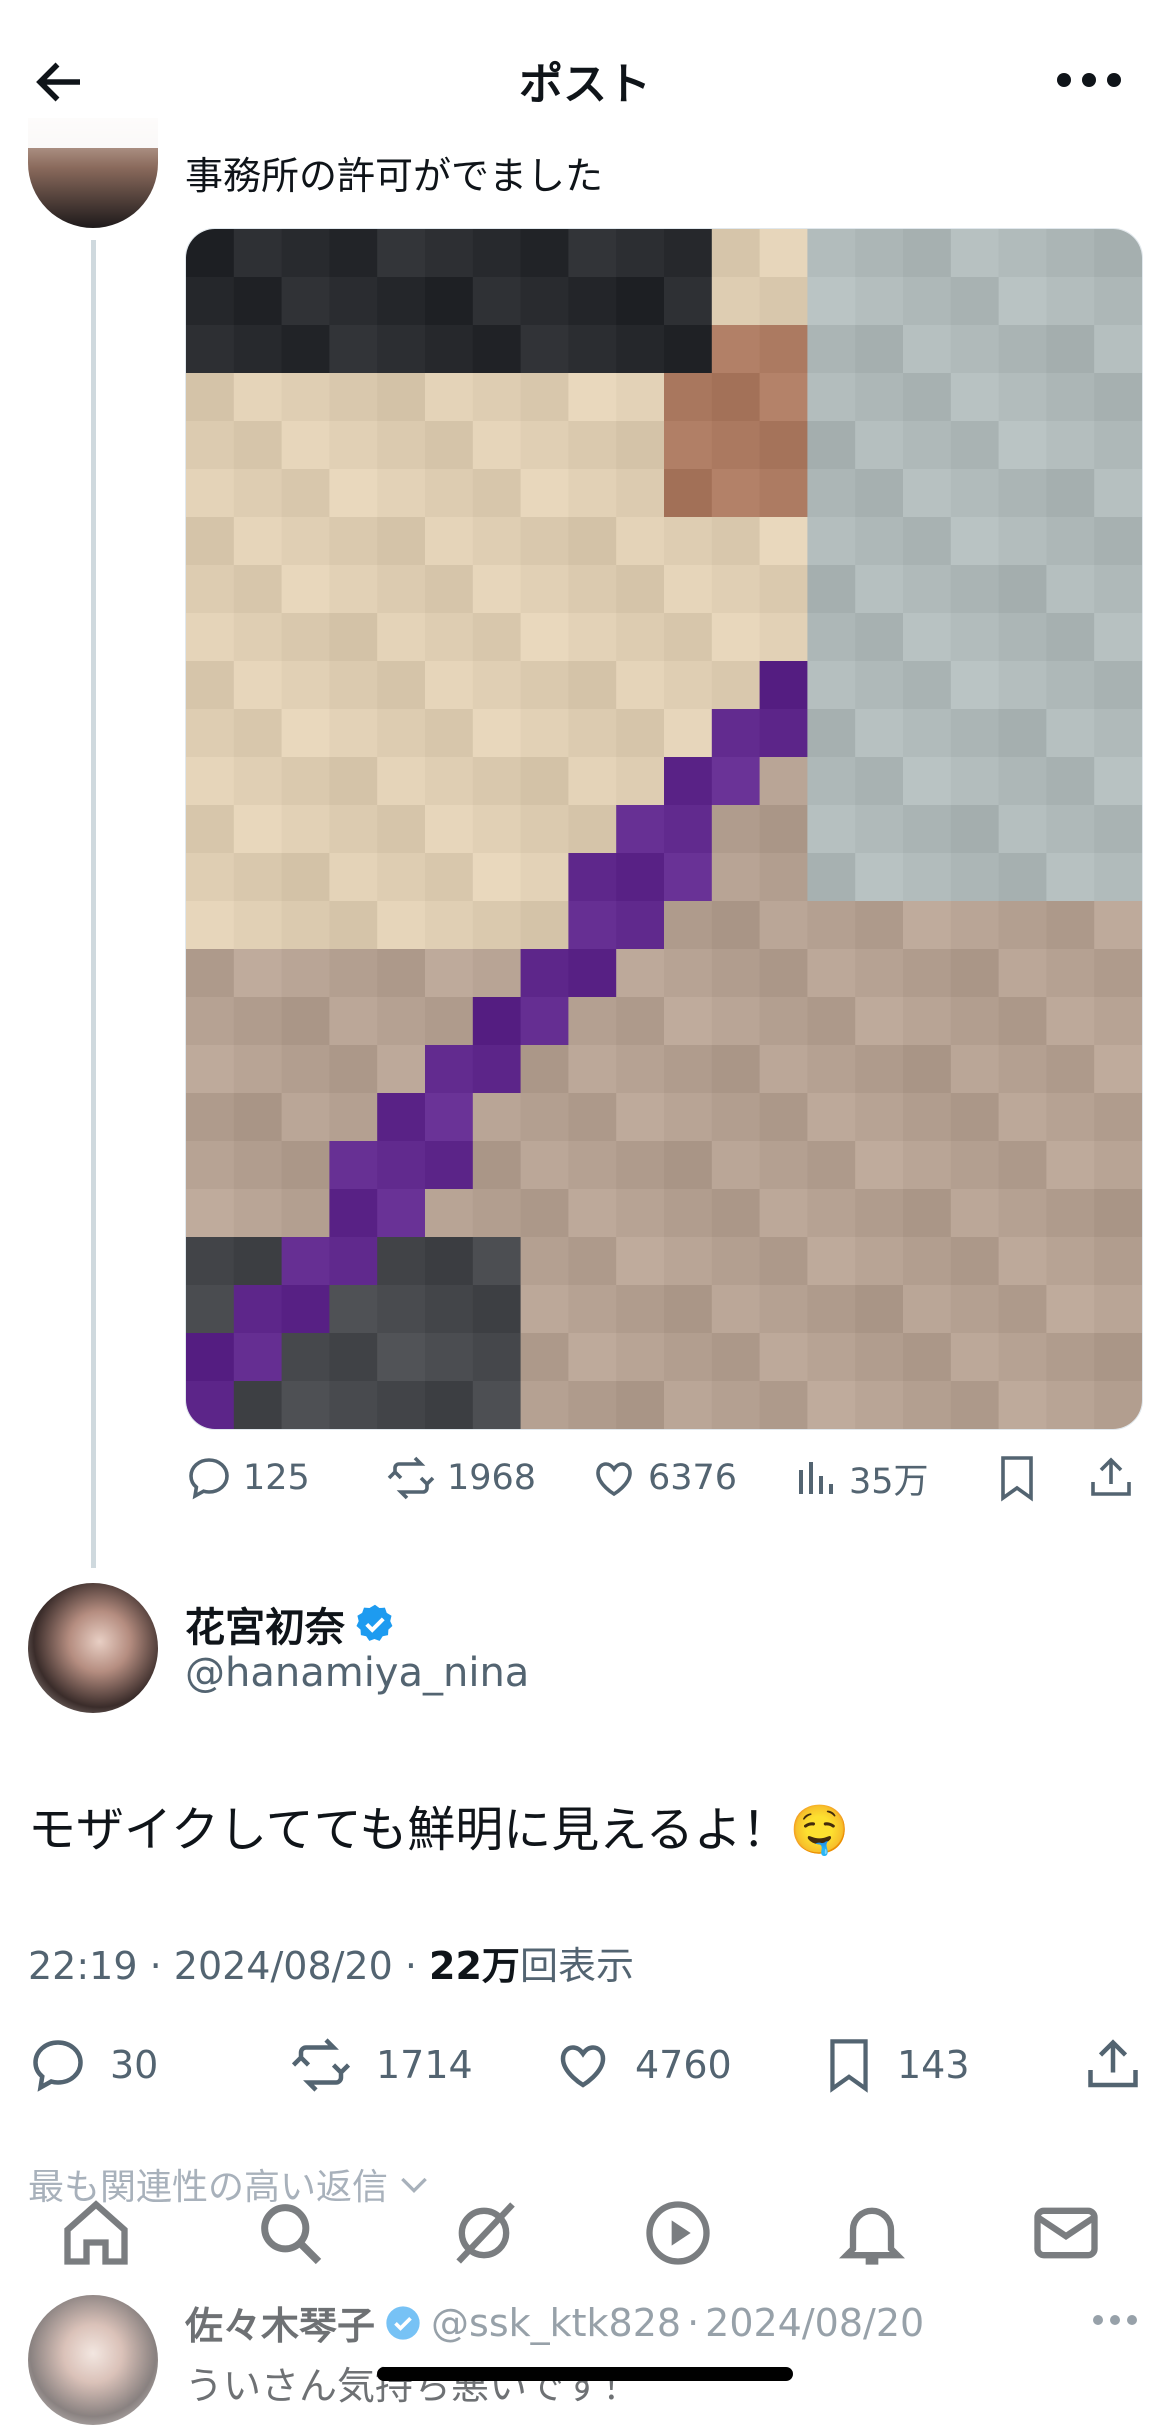 The height and width of the screenshot is (2425, 1170). I want to click on post-date: 2024/08/20, so click(283, 1966).